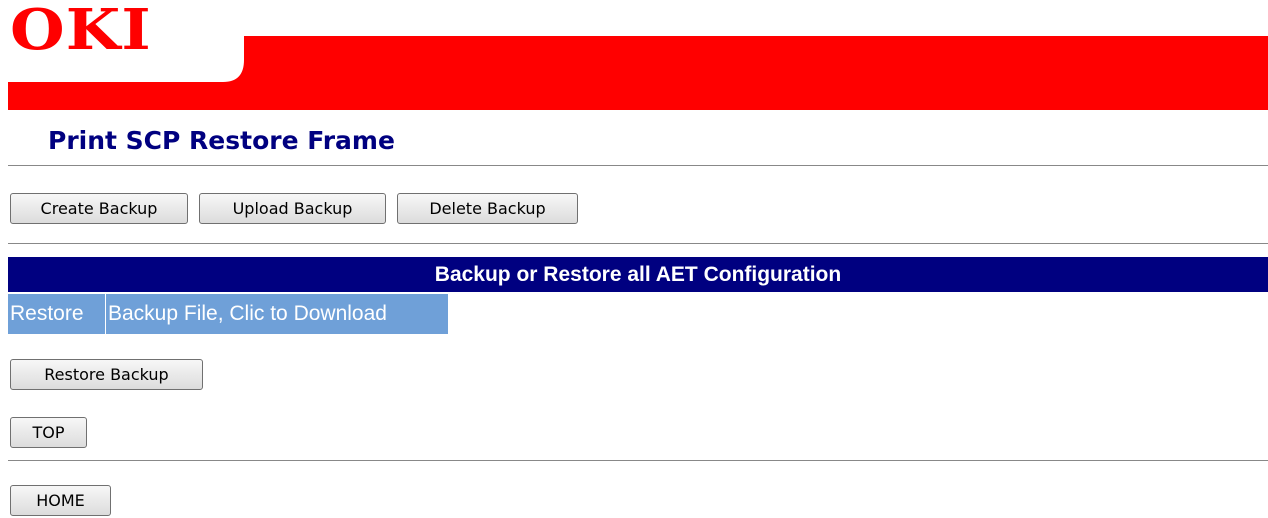 Image resolution: width=1268 pixels, height=518 pixels. What do you see at coordinates (81, 31) in the screenshot?
I see `oki-logo: OKI` at bounding box center [81, 31].